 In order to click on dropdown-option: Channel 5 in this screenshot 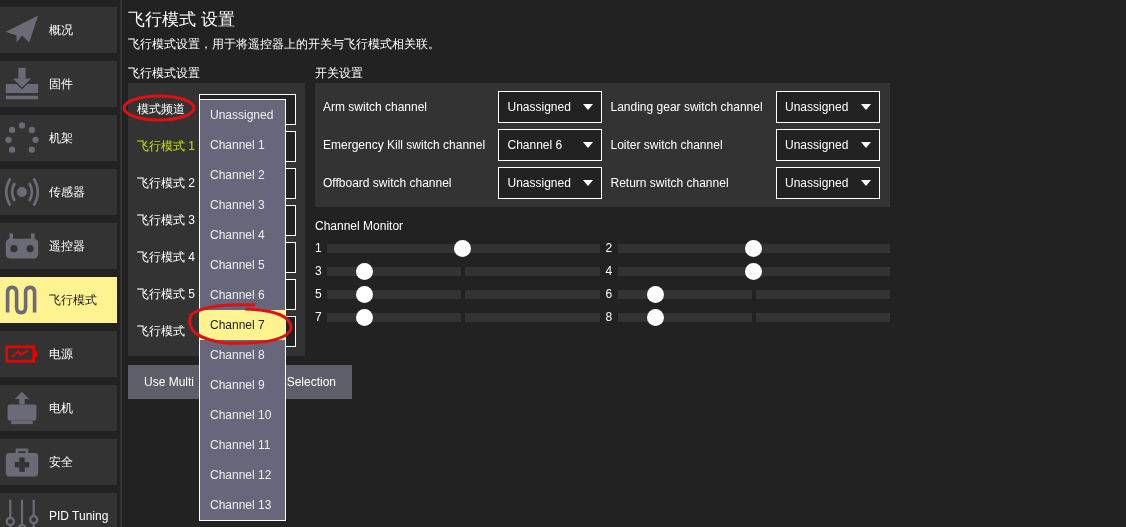, I will do `click(242, 265)`.